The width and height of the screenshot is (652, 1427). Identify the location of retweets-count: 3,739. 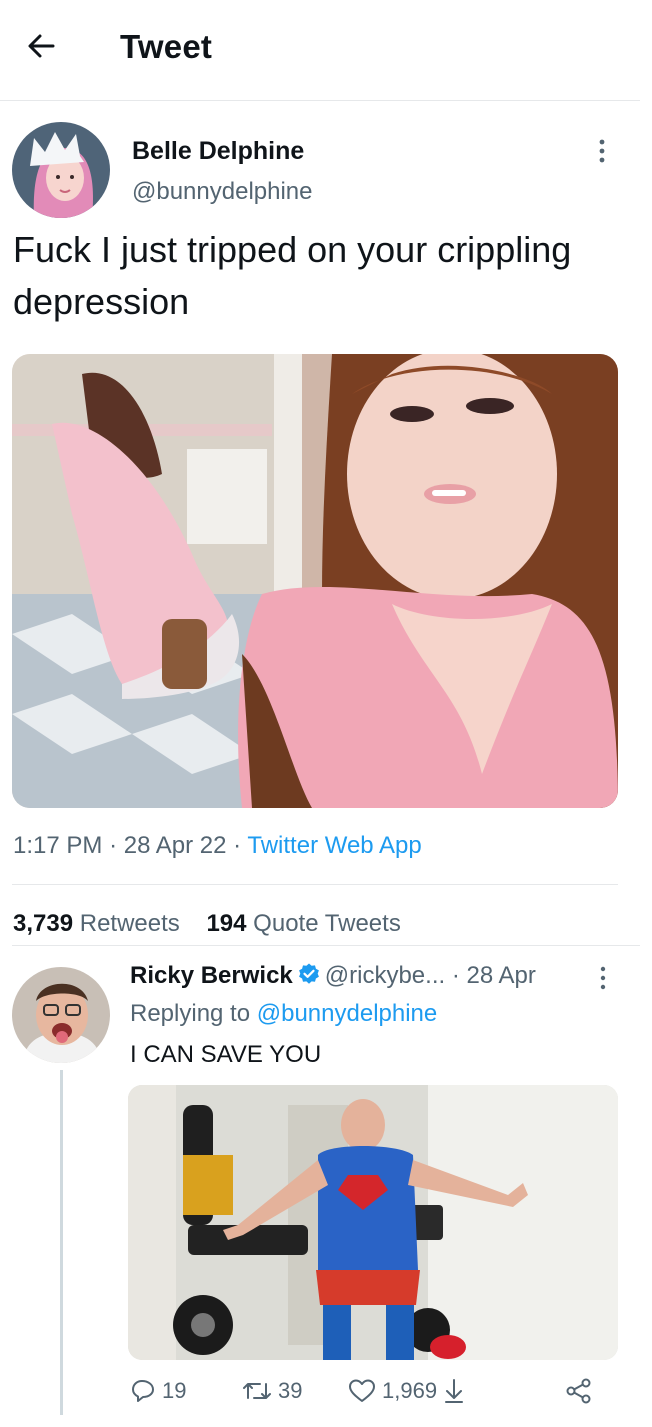
(43, 923).